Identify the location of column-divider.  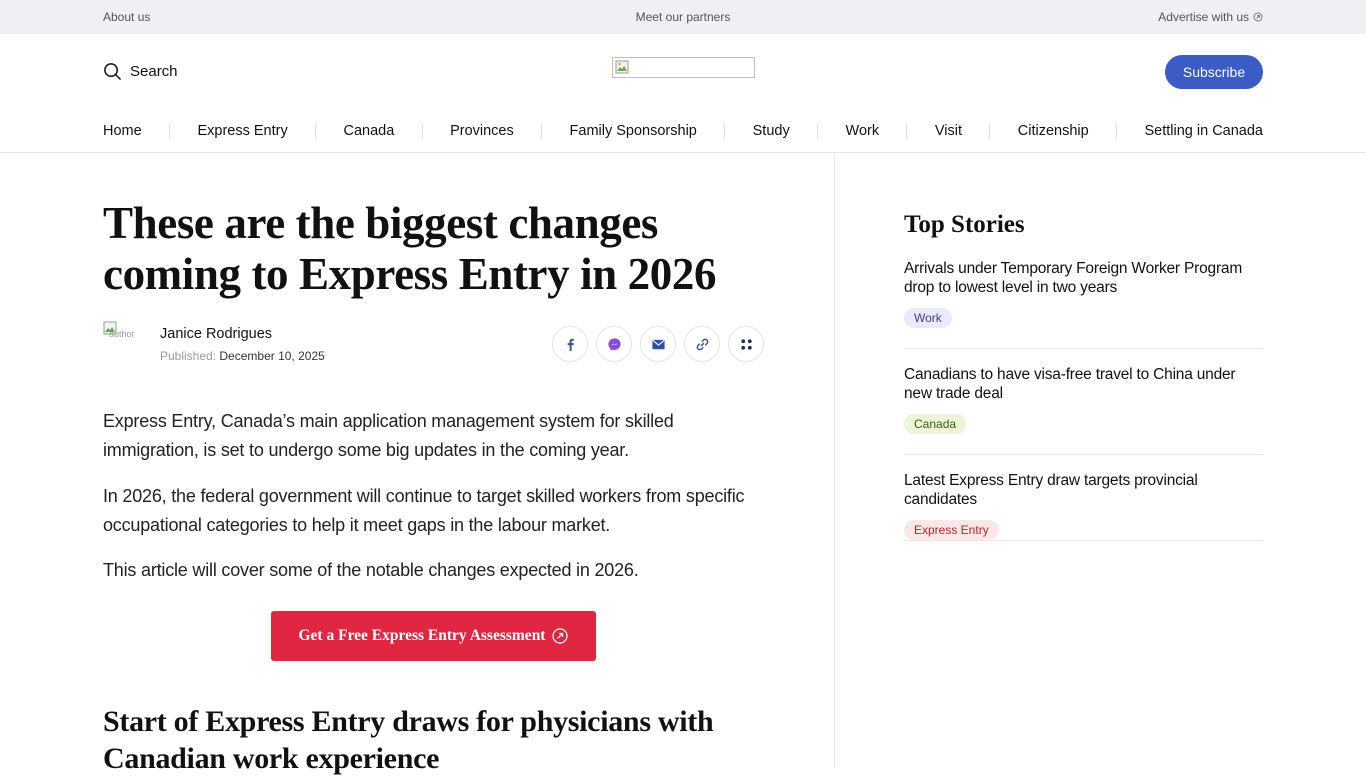
(834, 460).